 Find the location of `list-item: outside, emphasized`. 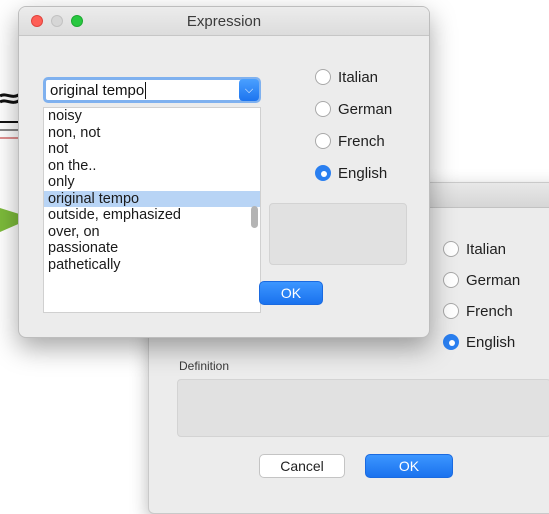

list-item: outside, emphasized is located at coordinates (152, 215).